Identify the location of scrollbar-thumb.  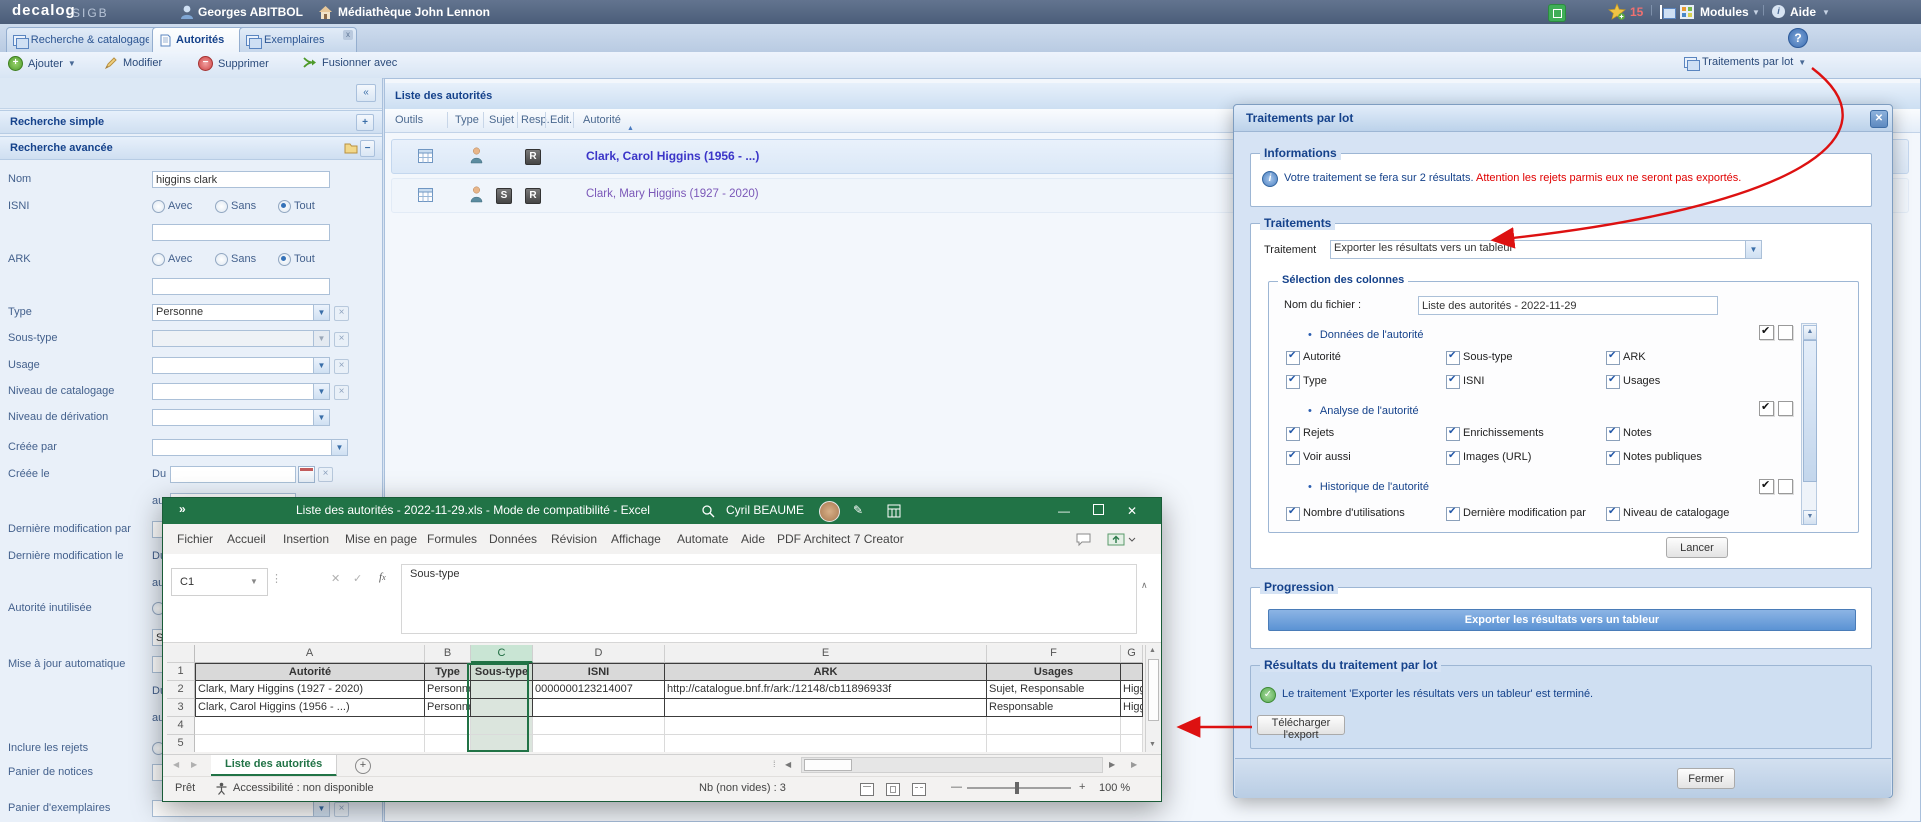
(1153, 690).